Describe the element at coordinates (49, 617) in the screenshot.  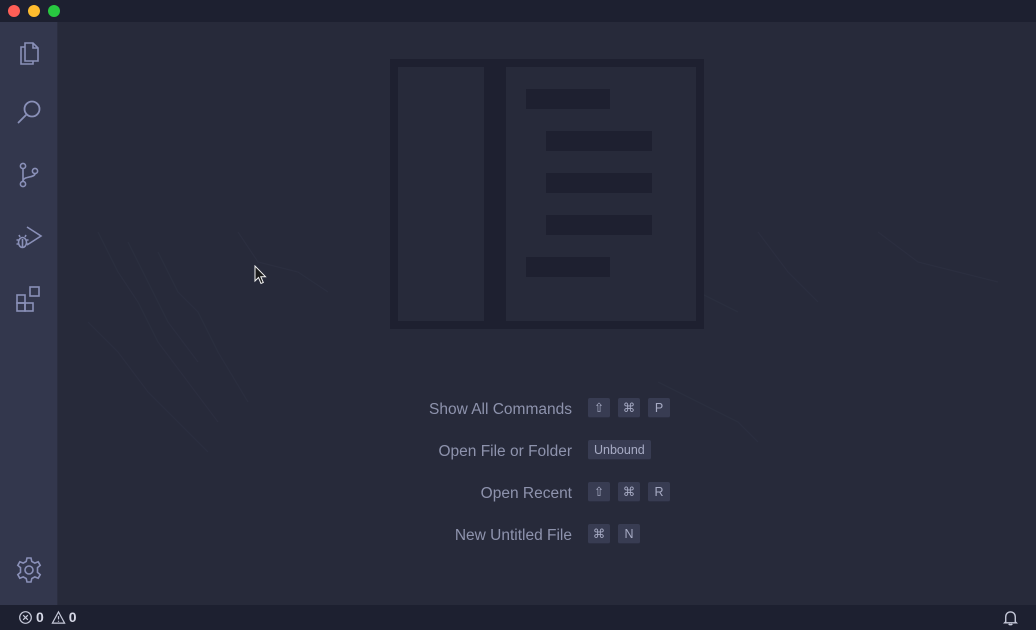
I see `problems-status: 0 0` at that location.